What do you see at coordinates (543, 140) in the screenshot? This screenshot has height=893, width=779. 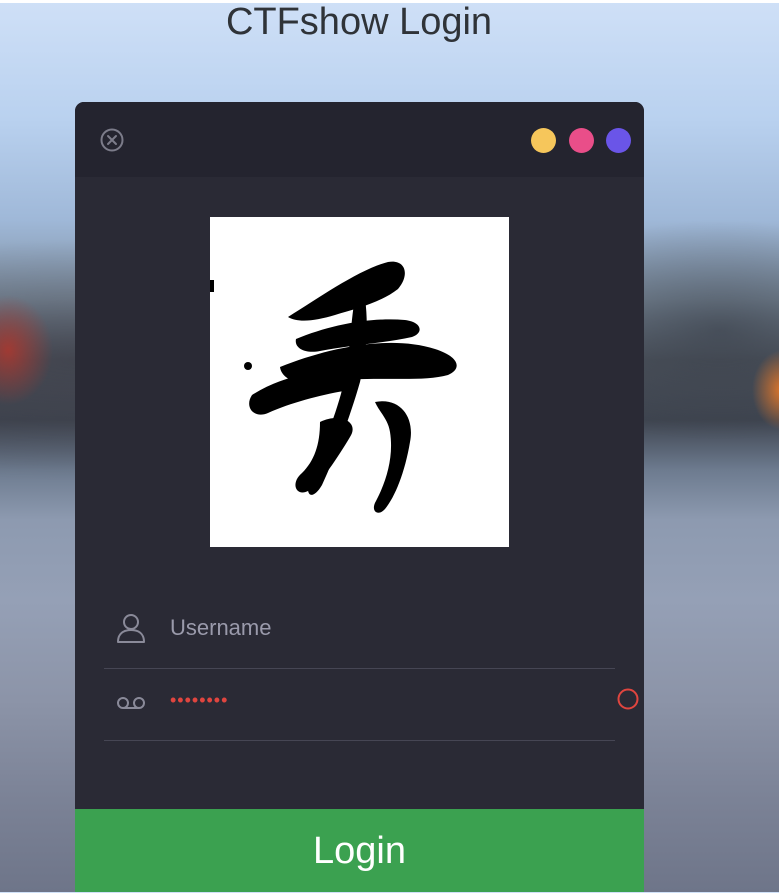 I see `yellow-dot` at bounding box center [543, 140].